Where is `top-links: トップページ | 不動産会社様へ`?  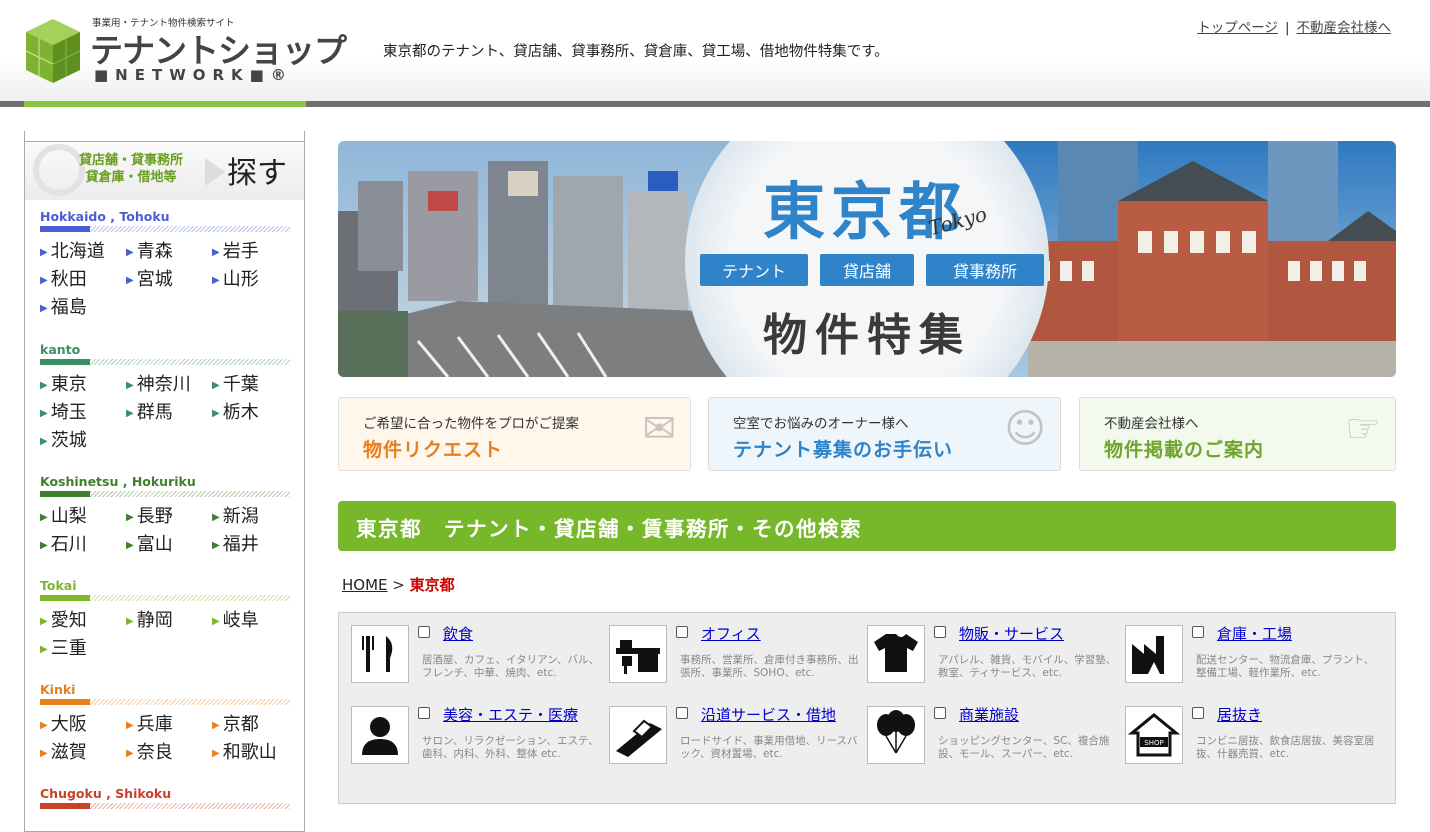
top-links: トップページ | 不動産会社様へ is located at coordinates (1294, 26).